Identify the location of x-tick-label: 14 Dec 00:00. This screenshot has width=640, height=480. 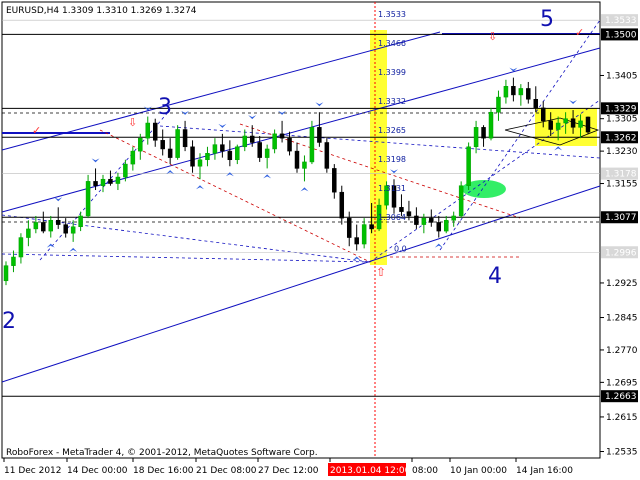
(97, 471).